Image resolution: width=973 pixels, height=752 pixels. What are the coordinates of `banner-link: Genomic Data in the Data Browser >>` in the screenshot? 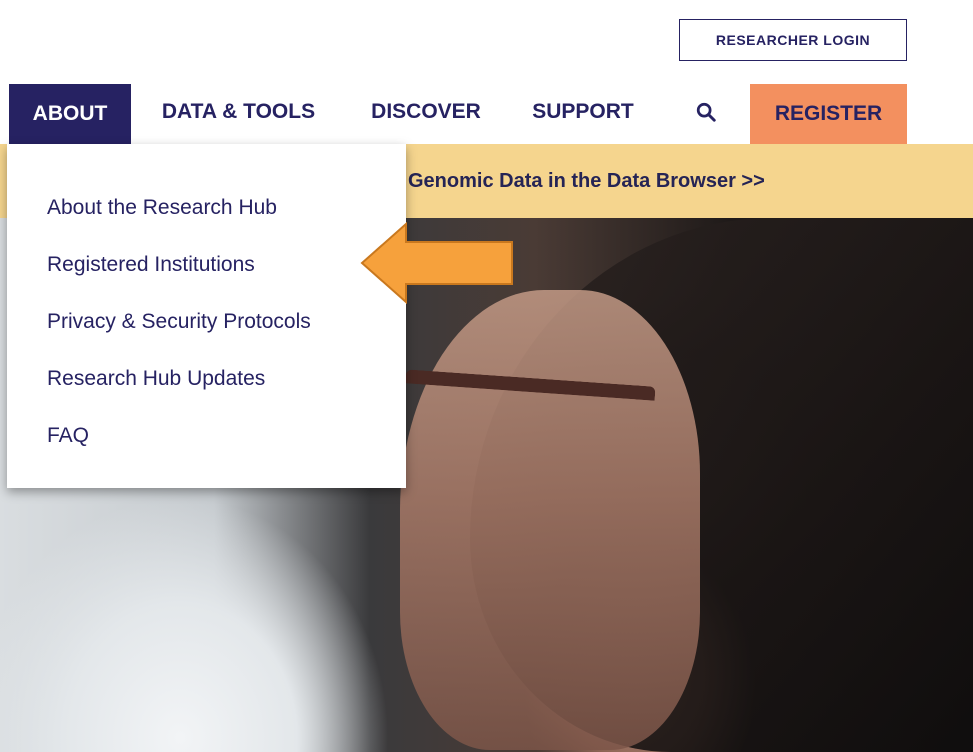 It's located at (586, 181).